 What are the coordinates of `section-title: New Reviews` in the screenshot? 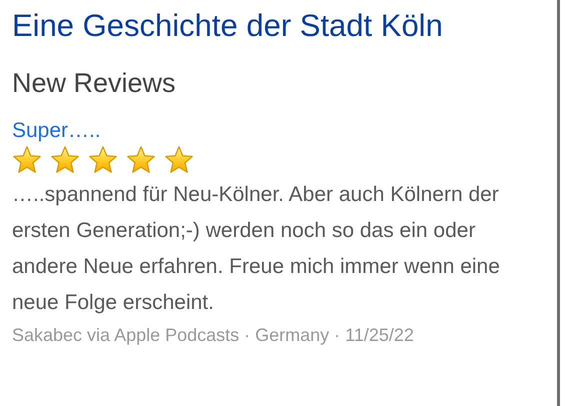 It's located at (94, 83).